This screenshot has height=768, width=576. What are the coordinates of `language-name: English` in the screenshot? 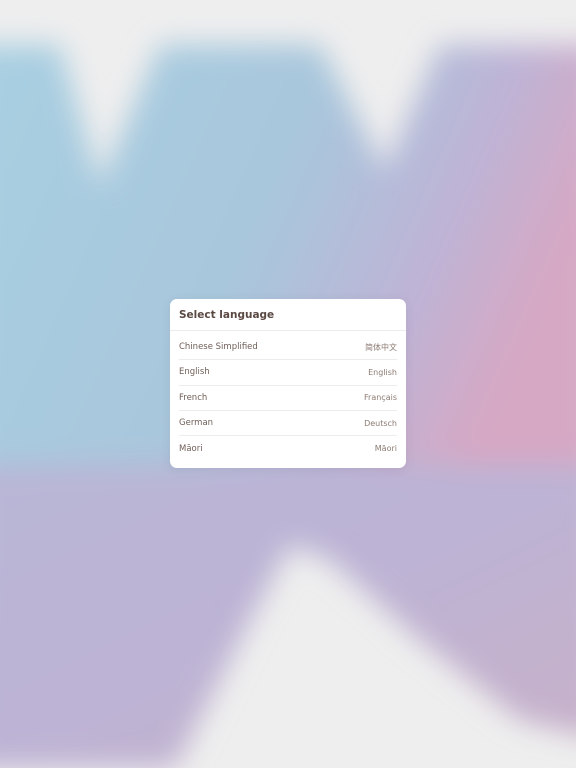 It's located at (194, 372).